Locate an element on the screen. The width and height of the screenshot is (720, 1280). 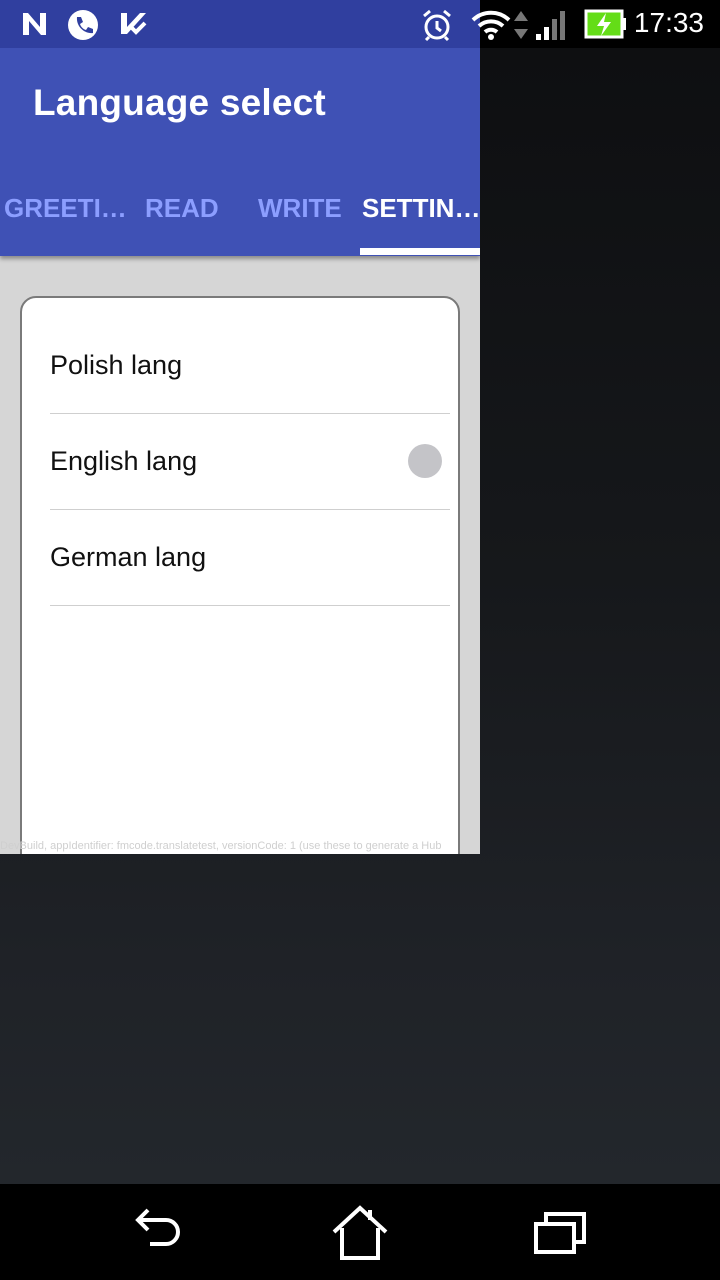
page-title: Language select is located at coordinates (179, 102).